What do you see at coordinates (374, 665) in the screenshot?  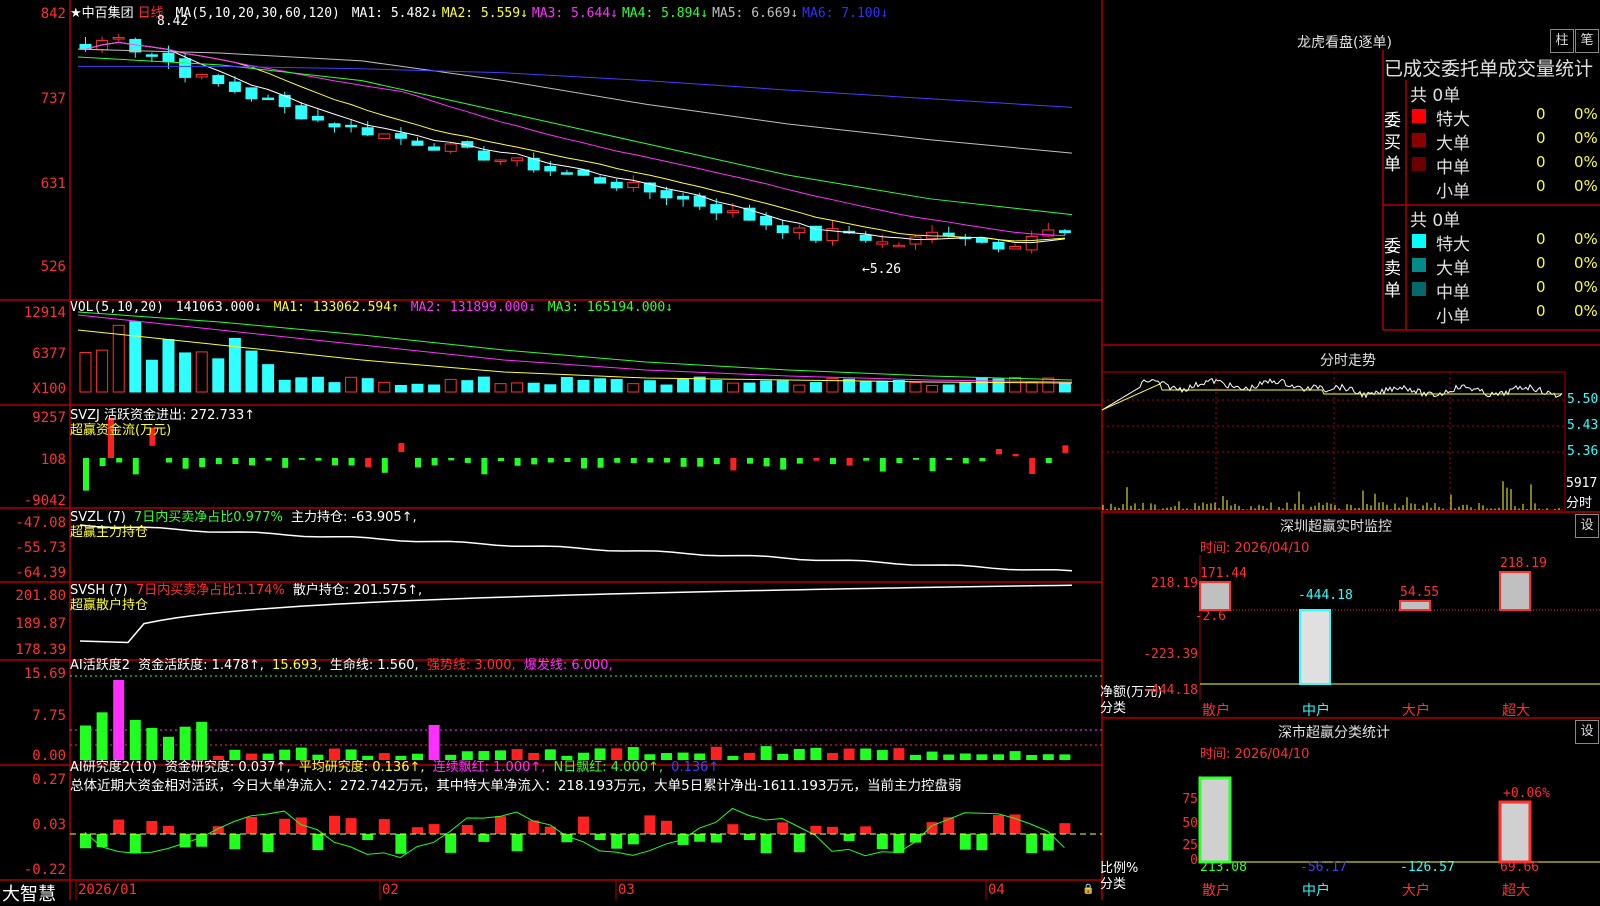 I see `ai1-v3: 生命线: 1.560,` at bounding box center [374, 665].